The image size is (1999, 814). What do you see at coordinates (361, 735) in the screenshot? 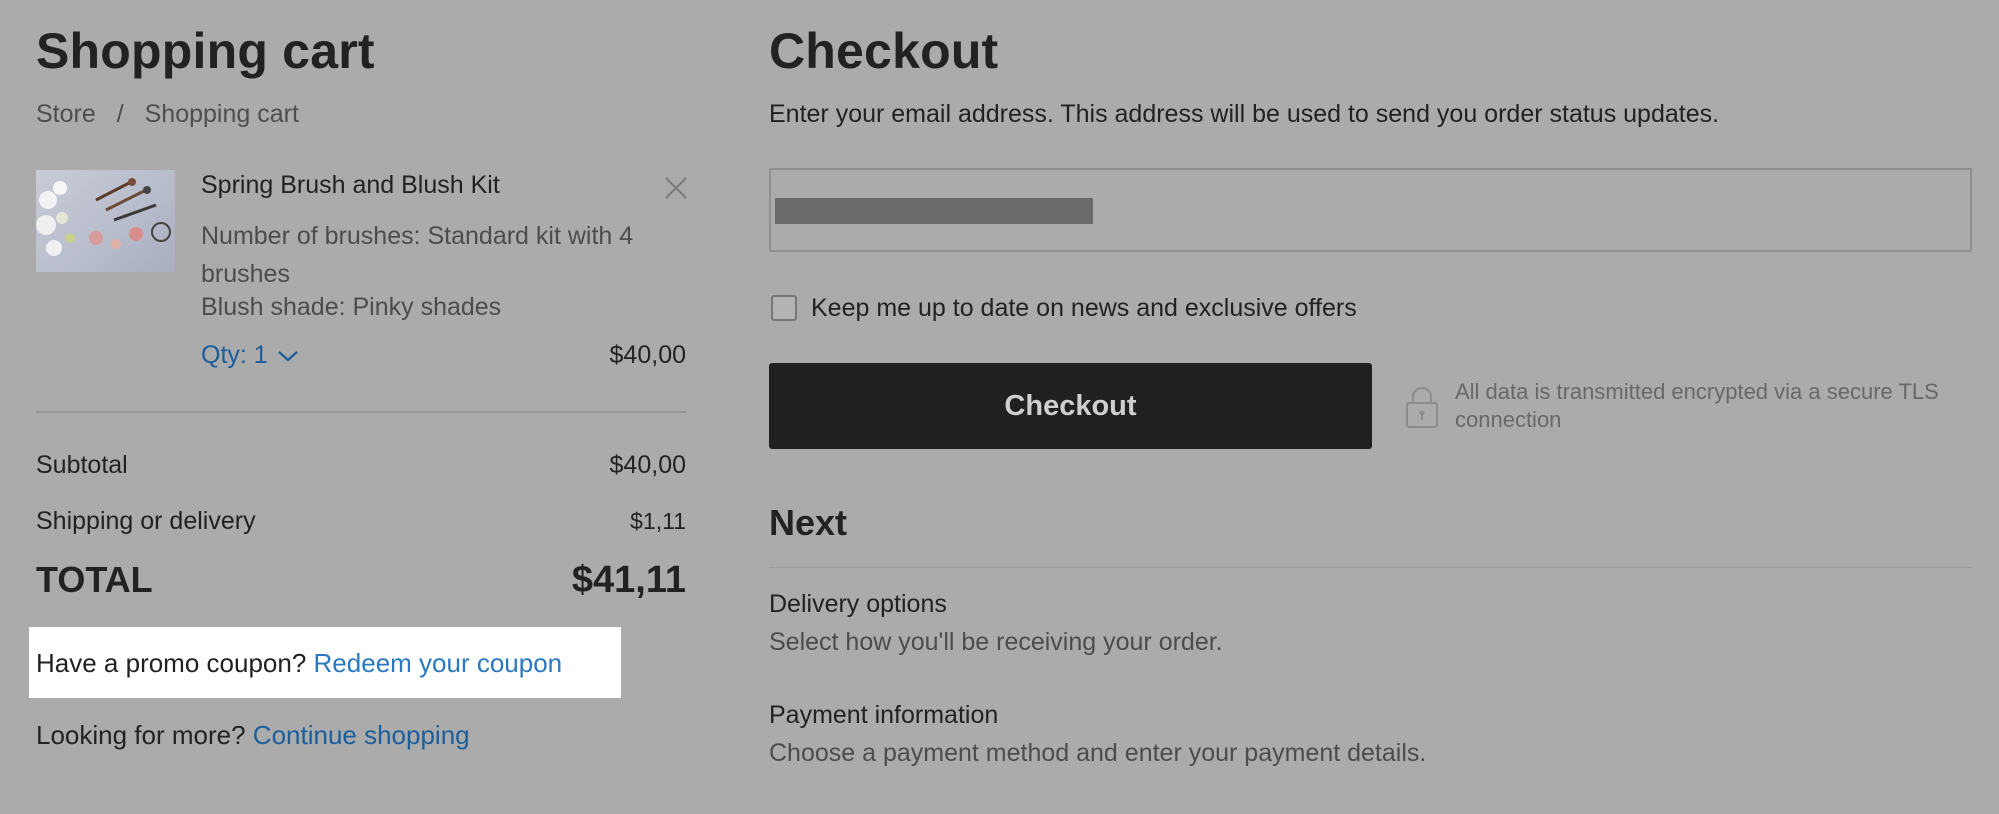
I see `continue-shopping-link: Continue shopping` at bounding box center [361, 735].